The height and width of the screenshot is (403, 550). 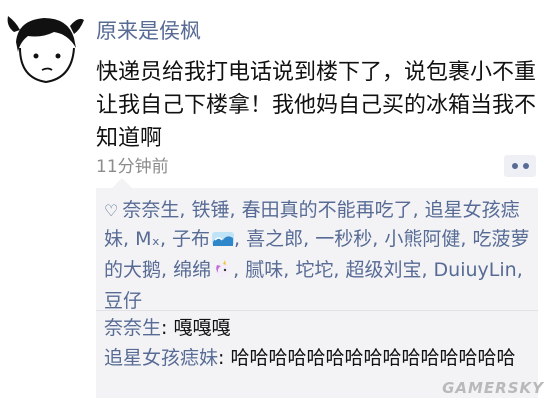 I want to click on comment-item: 追星女孩痣妹: 哈哈哈哈哈哈哈哈哈哈哈哈哈哈哈, so click(x=317, y=358).